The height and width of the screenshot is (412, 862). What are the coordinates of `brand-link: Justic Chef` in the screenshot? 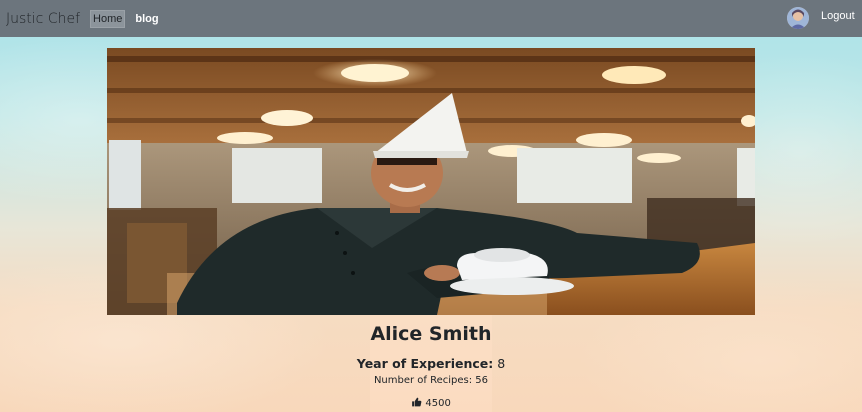 It's located at (43, 19).